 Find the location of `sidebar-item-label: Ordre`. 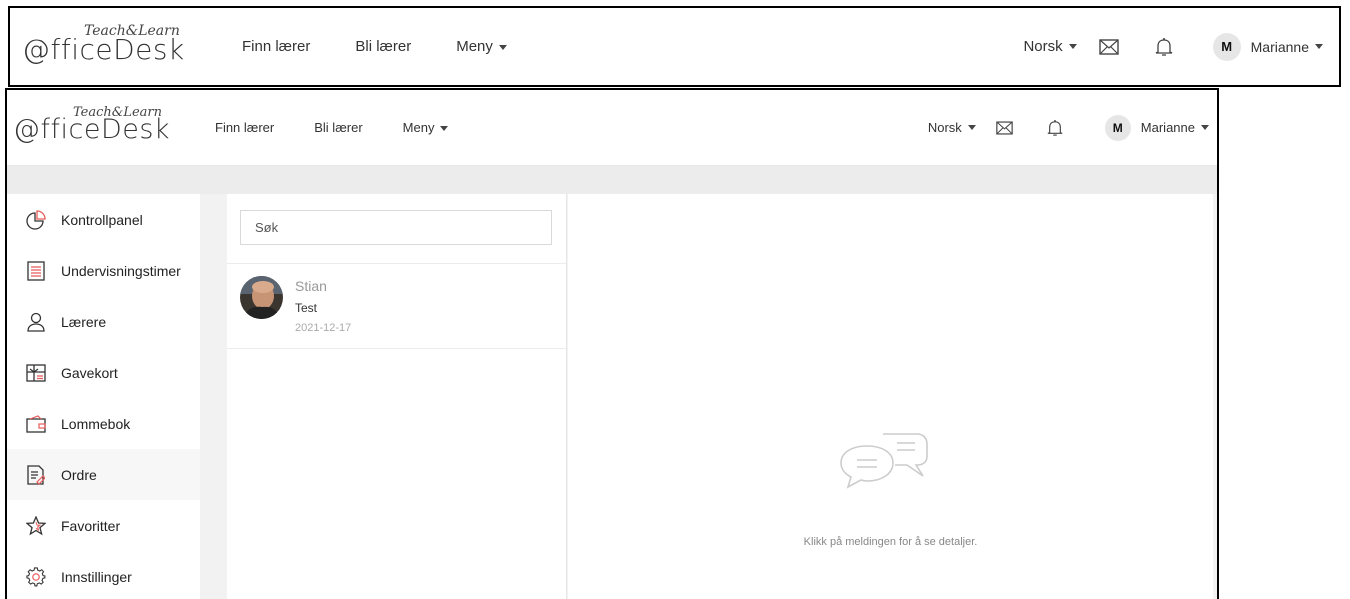

sidebar-item-label: Ordre is located at coordinates (79, 474).